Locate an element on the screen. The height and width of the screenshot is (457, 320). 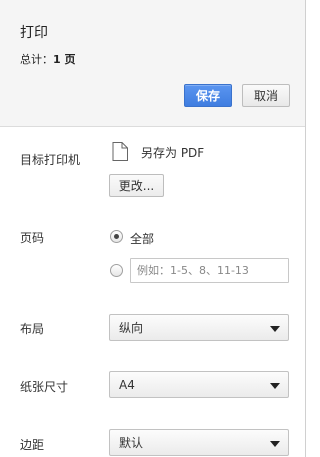
total-prefix: 总计： is located at coordinates (36, 59).